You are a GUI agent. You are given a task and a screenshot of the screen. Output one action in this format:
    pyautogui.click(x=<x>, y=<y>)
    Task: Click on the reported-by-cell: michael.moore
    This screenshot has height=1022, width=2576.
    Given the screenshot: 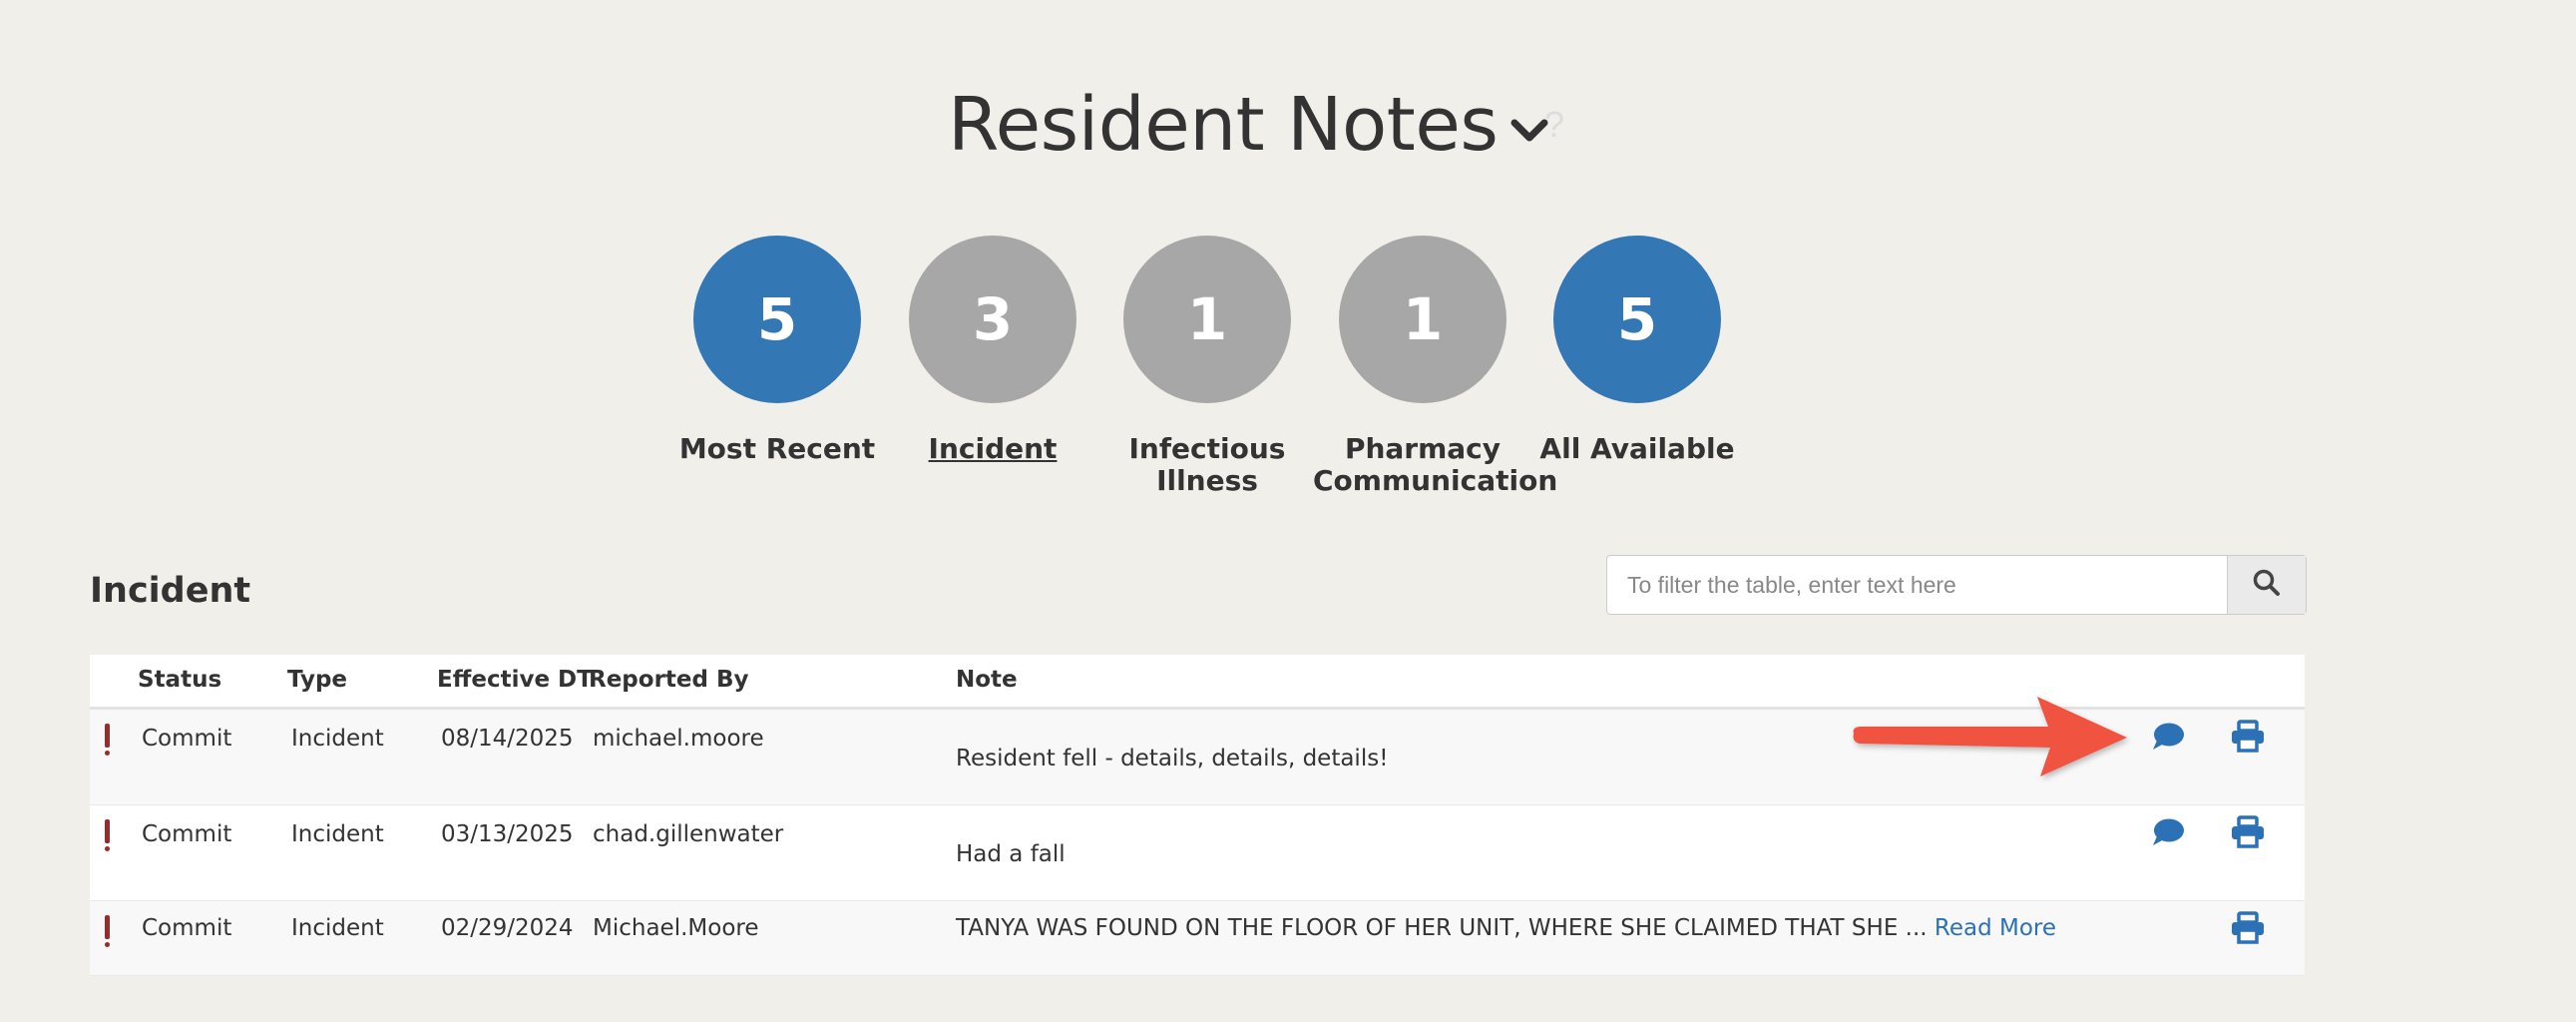 What is the action you would take?
    pyautogui.click(x=678, y=739)
    